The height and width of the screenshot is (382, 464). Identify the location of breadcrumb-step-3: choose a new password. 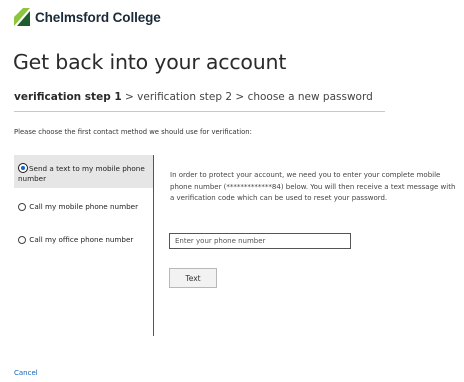
(310, 97).